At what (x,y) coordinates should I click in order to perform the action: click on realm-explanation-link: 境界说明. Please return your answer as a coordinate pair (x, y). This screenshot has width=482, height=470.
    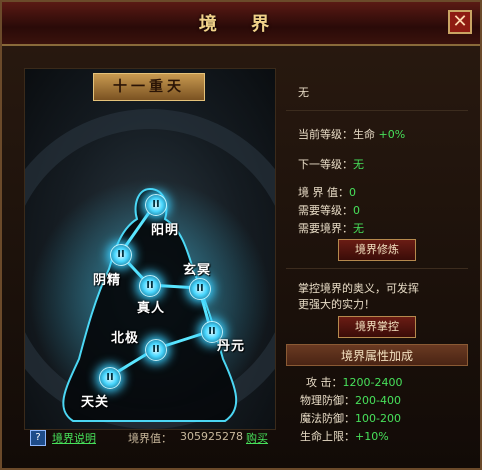
    Looking at the image, I should click on (74, 438).